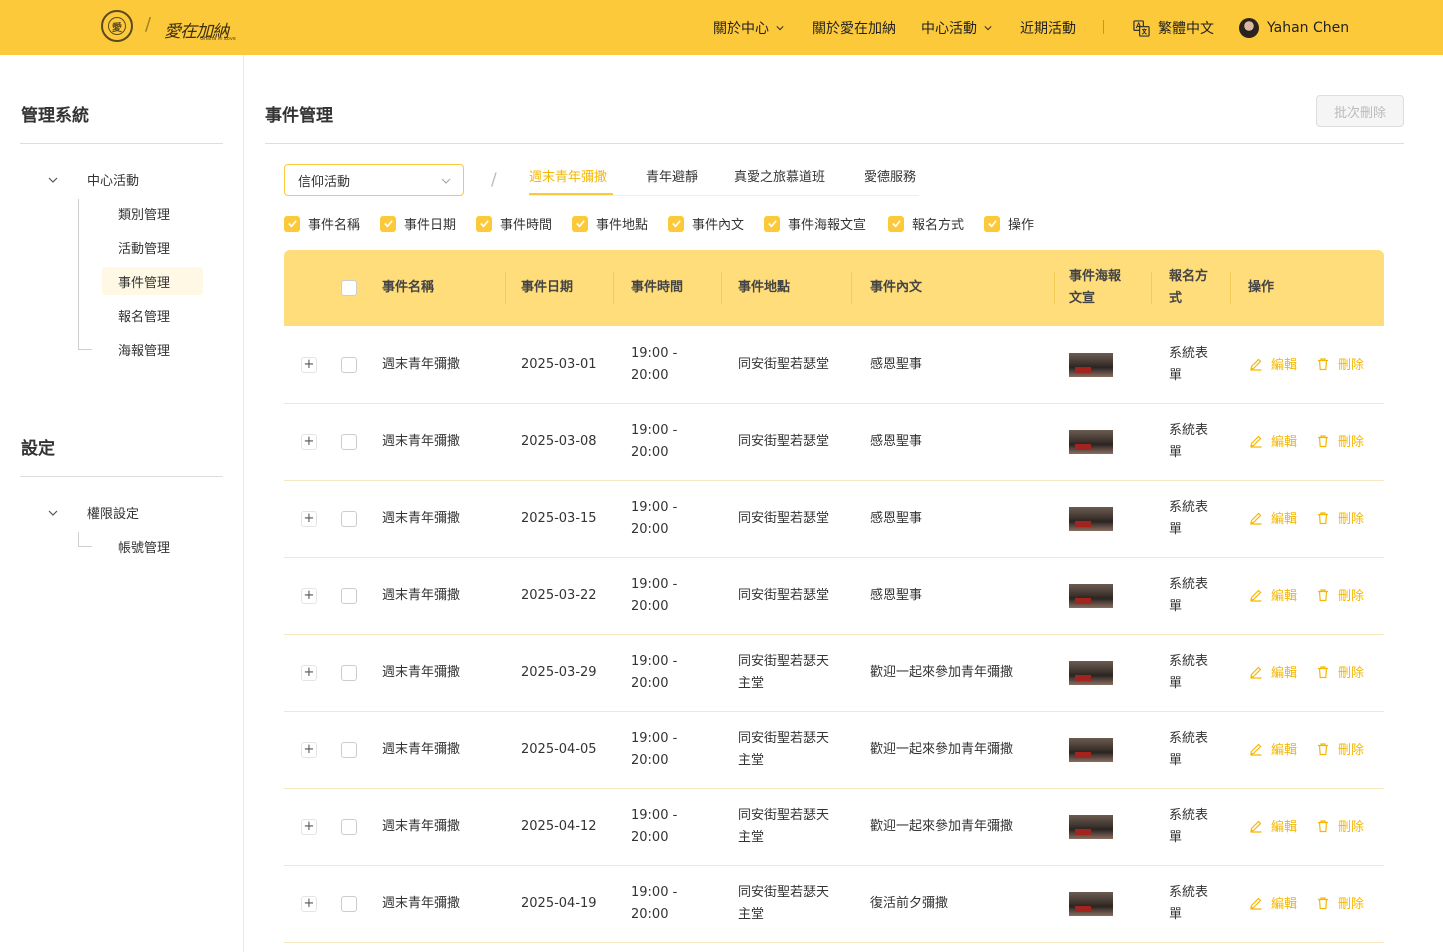 The image size is (1443, 952). Describe the element at coordinates (854, 28) in the screenshot. I see `nav-about-ghana: 關於愛在加納` at that location.